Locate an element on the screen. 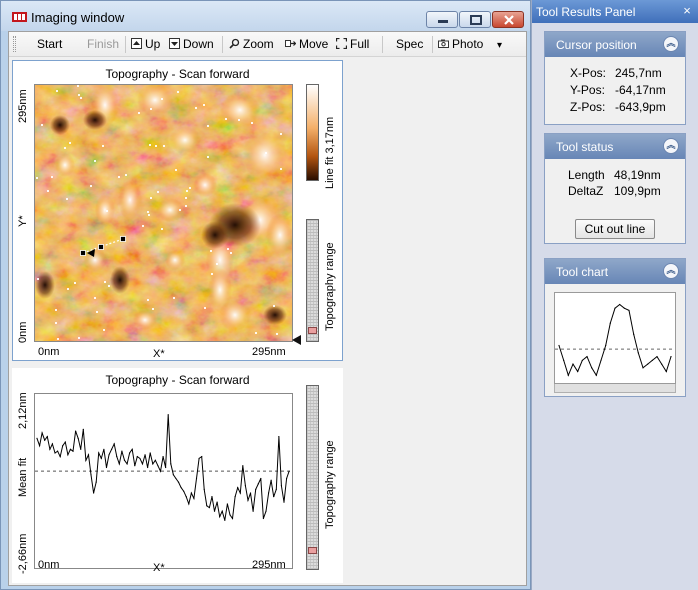 The height and width of the screenshot is (590, 698). spec-button: Spec is located at coordinates (409, 44).